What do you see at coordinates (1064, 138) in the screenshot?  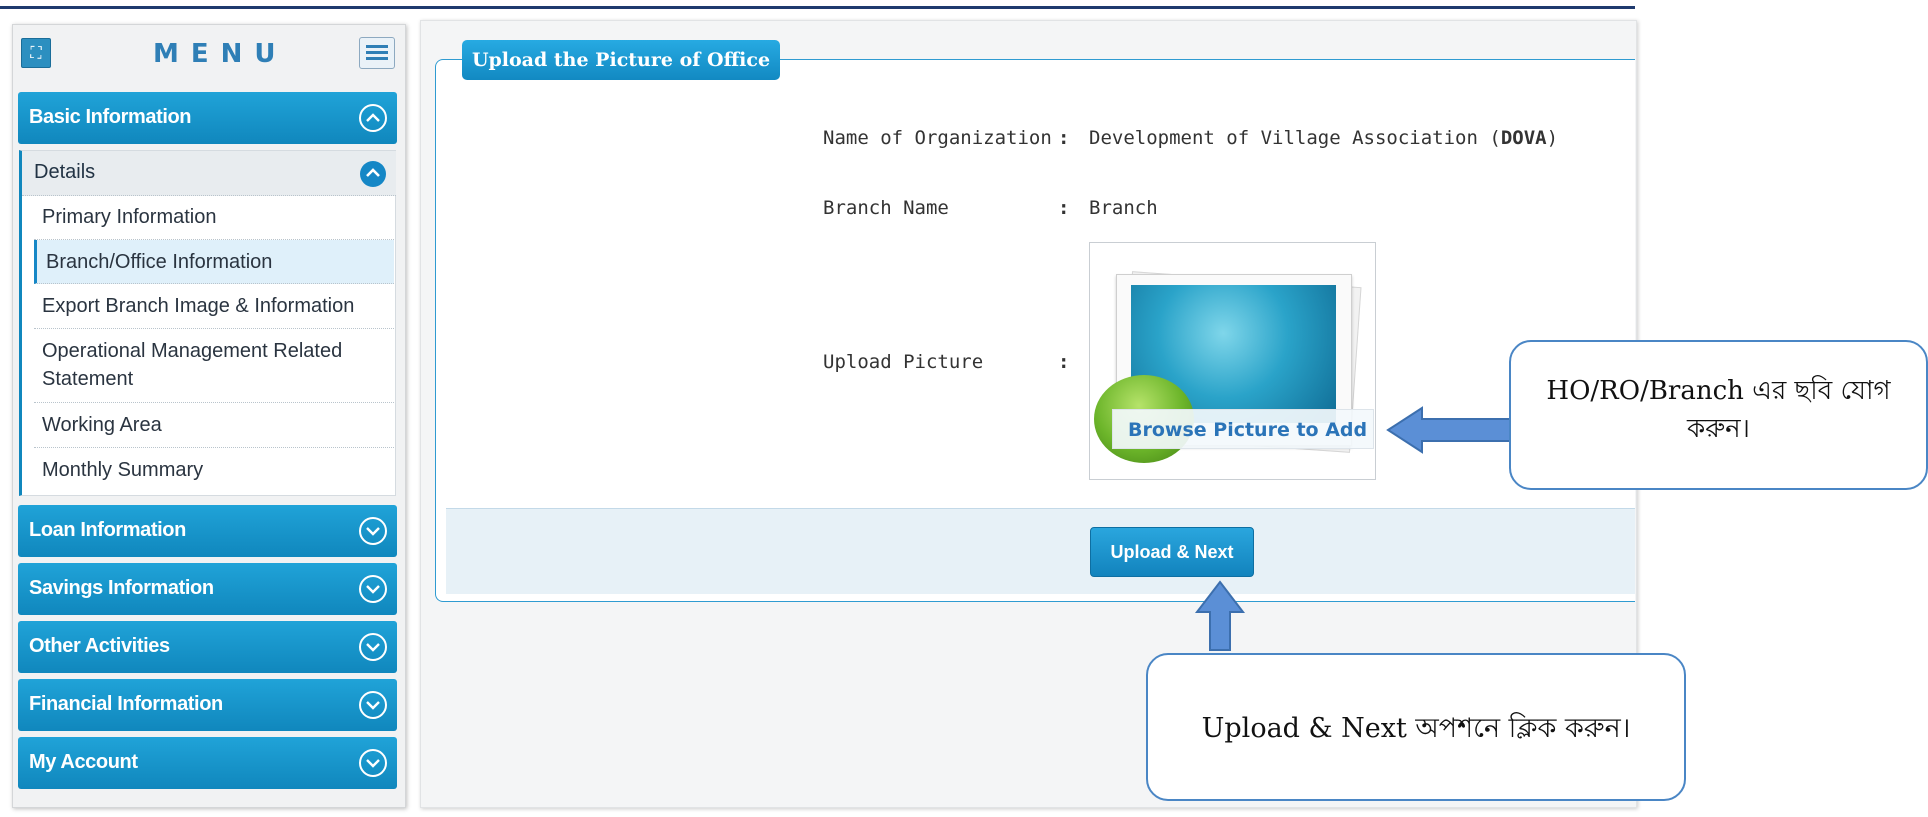 I see `organization-colon: :` at bounding box center [1064, 138].